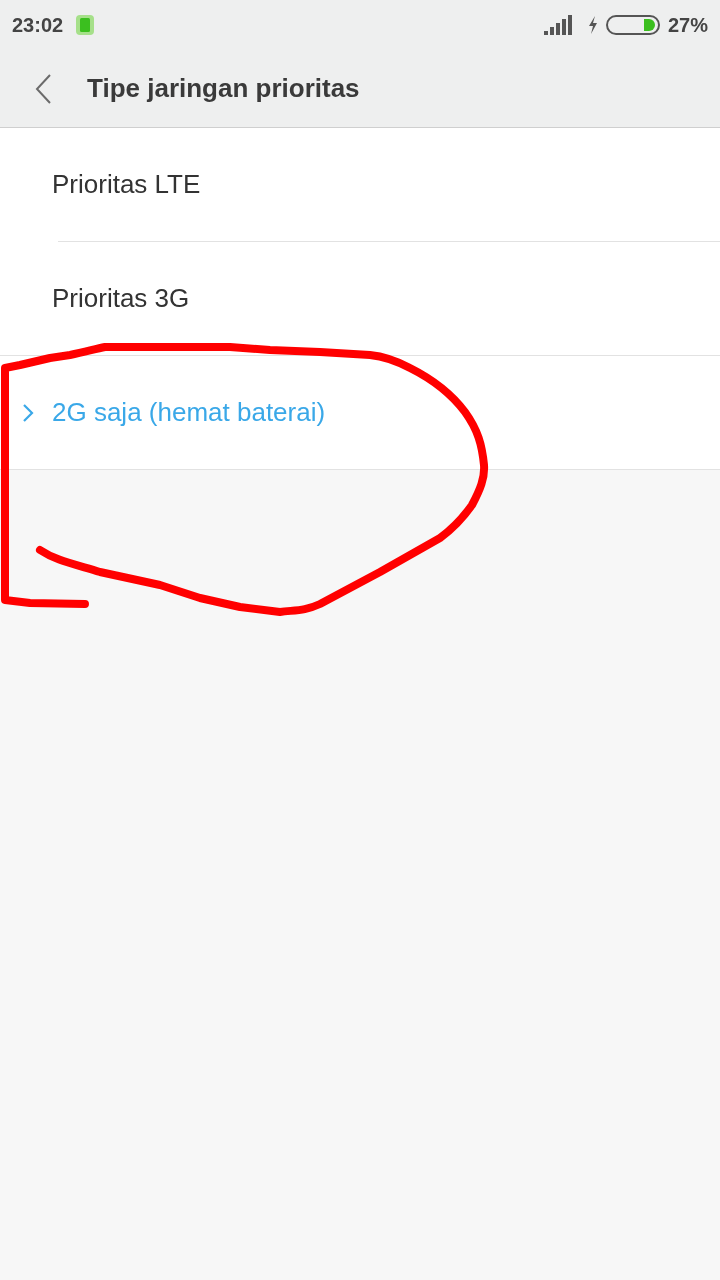 Image resolution: width=720 pixels, height=1280 pixels. Describe the element at coordinates (592, 25) in the screenshot. I see `charging-bolt-icon` at that location.